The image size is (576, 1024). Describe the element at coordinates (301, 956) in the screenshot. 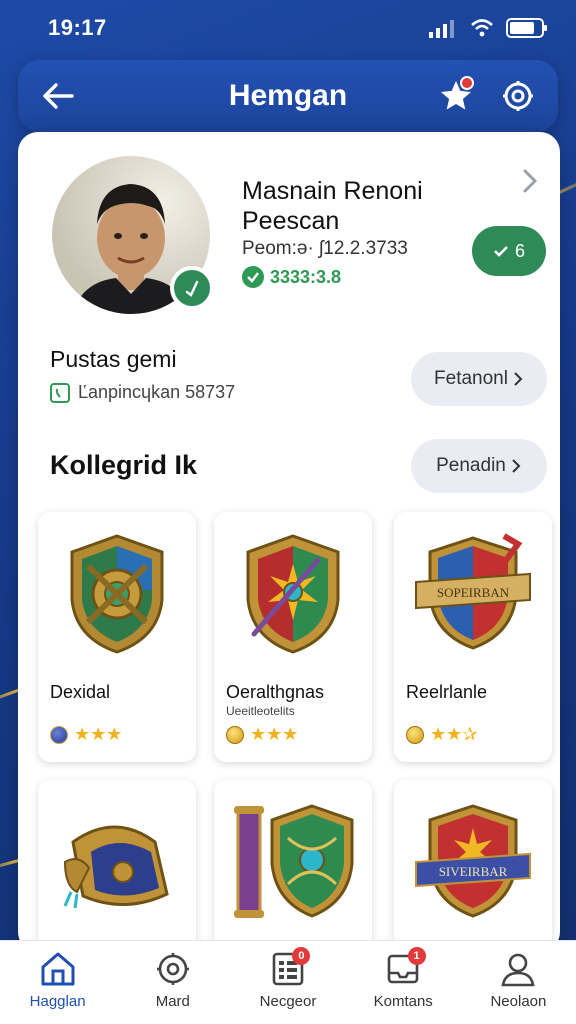

I see `notification-badge: 0` at that location.